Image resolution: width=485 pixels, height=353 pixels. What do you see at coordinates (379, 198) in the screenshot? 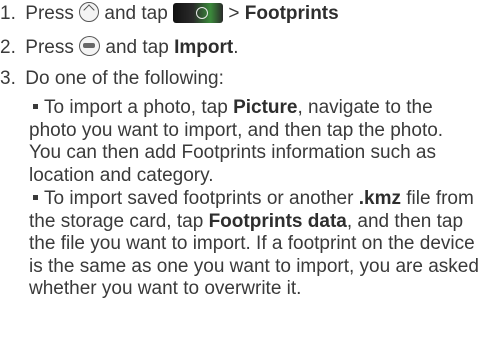
I see `kmz-label: .kmz` at bounding box center [379, 198].